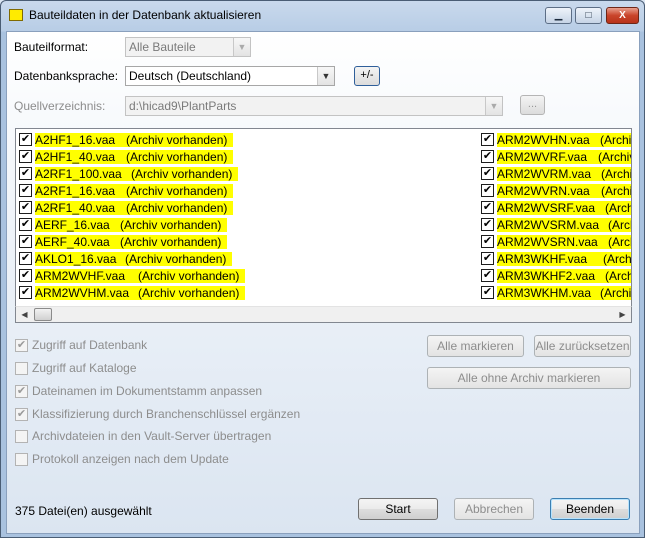 The height and width of the screenshot is (538, 645). What do you see at coordinates (367, 76) in the screenshot?
I see `plus-minus-button: +/-` at bounding box center [367, 76].